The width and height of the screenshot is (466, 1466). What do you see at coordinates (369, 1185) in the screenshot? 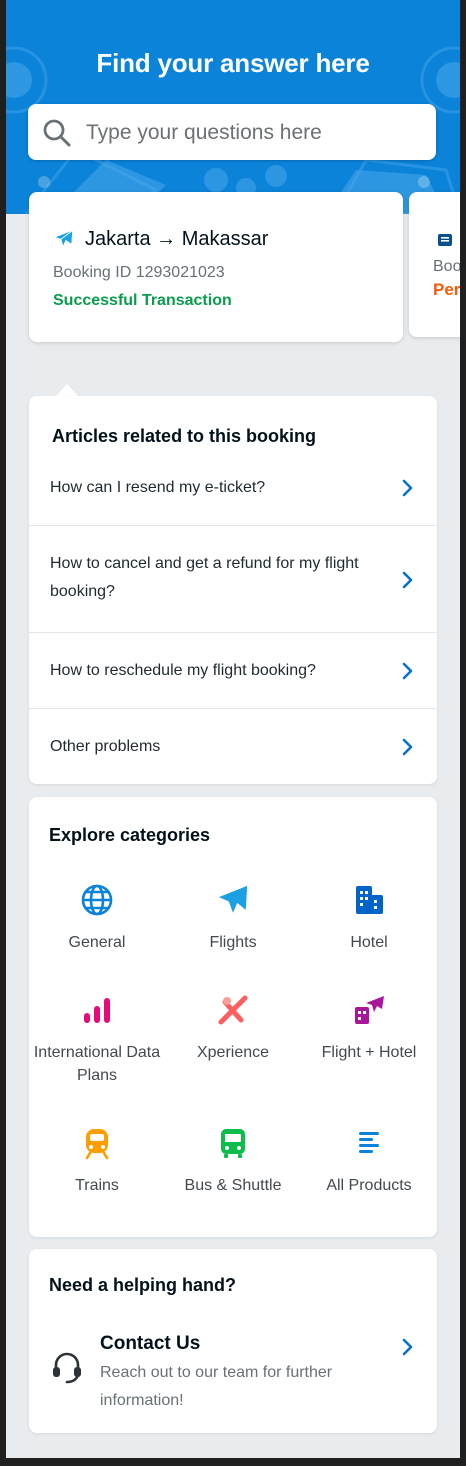
I see `category-label: All Products` at bounding box center [369, 1185].